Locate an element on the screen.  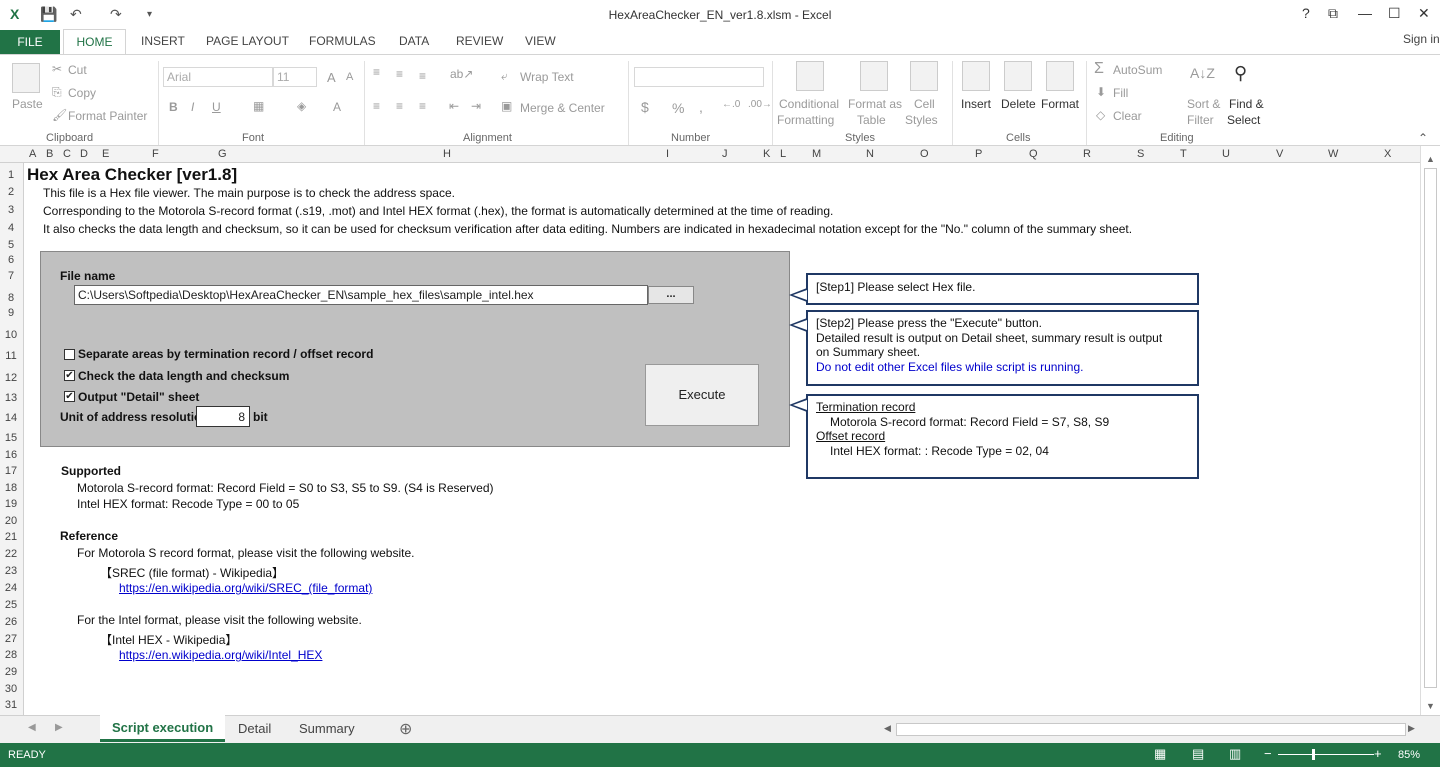
sort-filter-button: Sort & is located at coordinates (1203, 104).